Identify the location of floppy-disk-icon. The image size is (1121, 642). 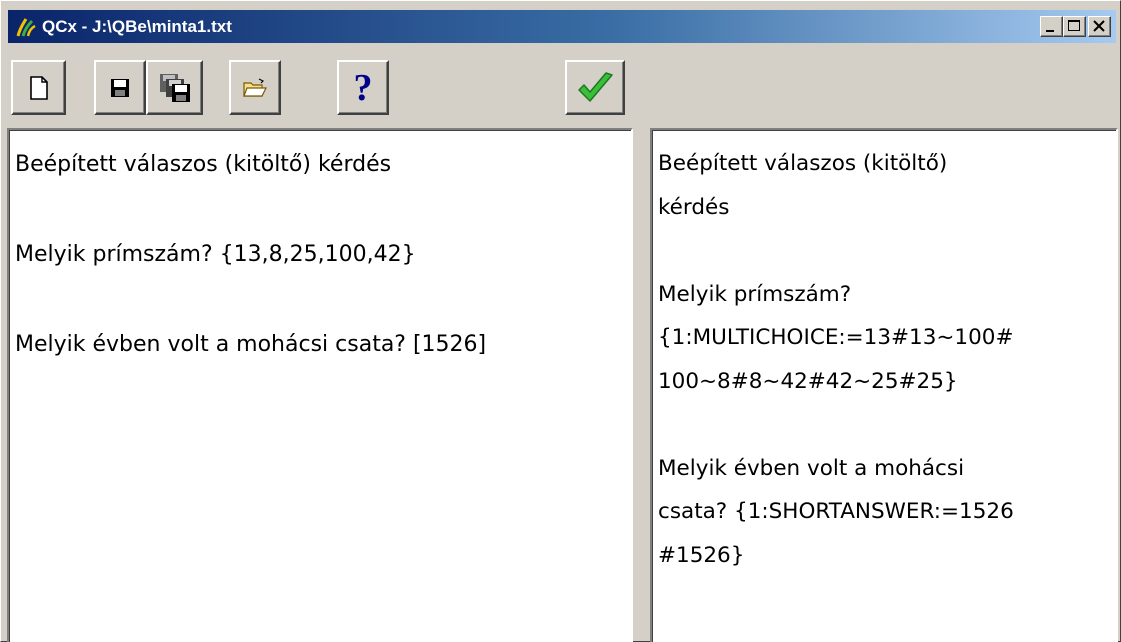
(120, 87).